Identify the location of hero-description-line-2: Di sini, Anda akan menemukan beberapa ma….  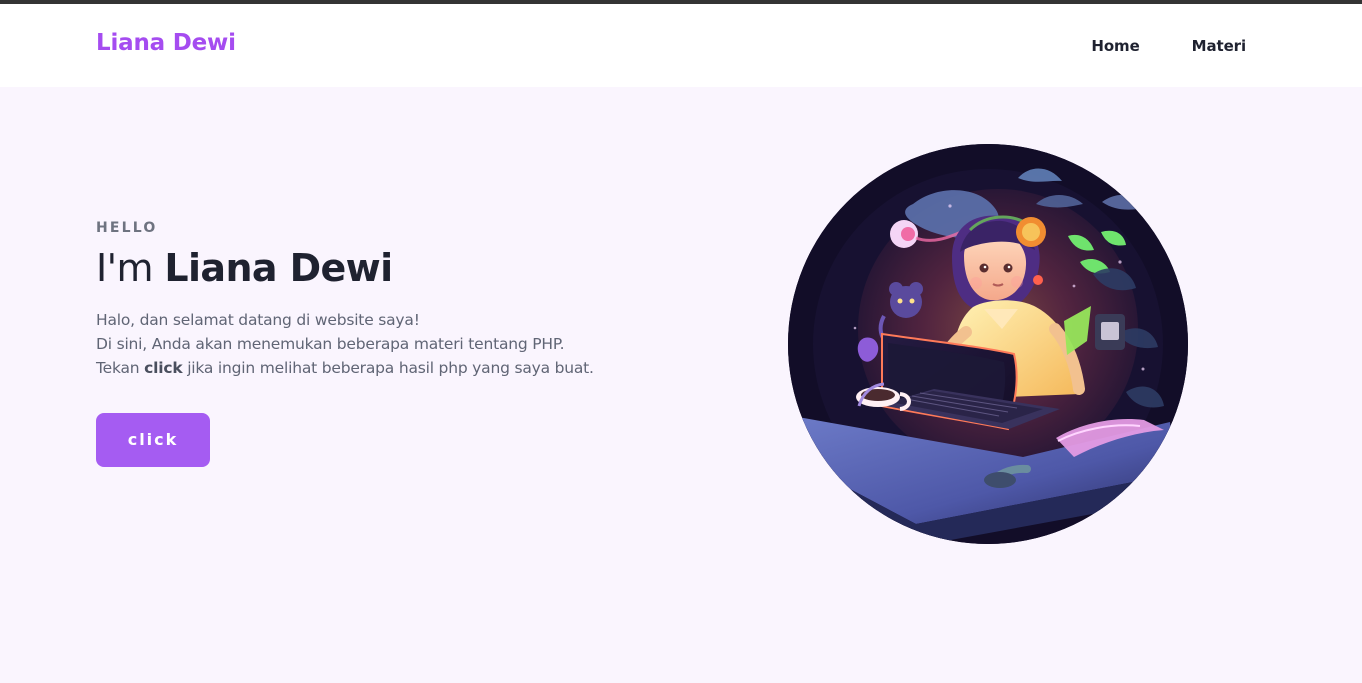
(330, 343).